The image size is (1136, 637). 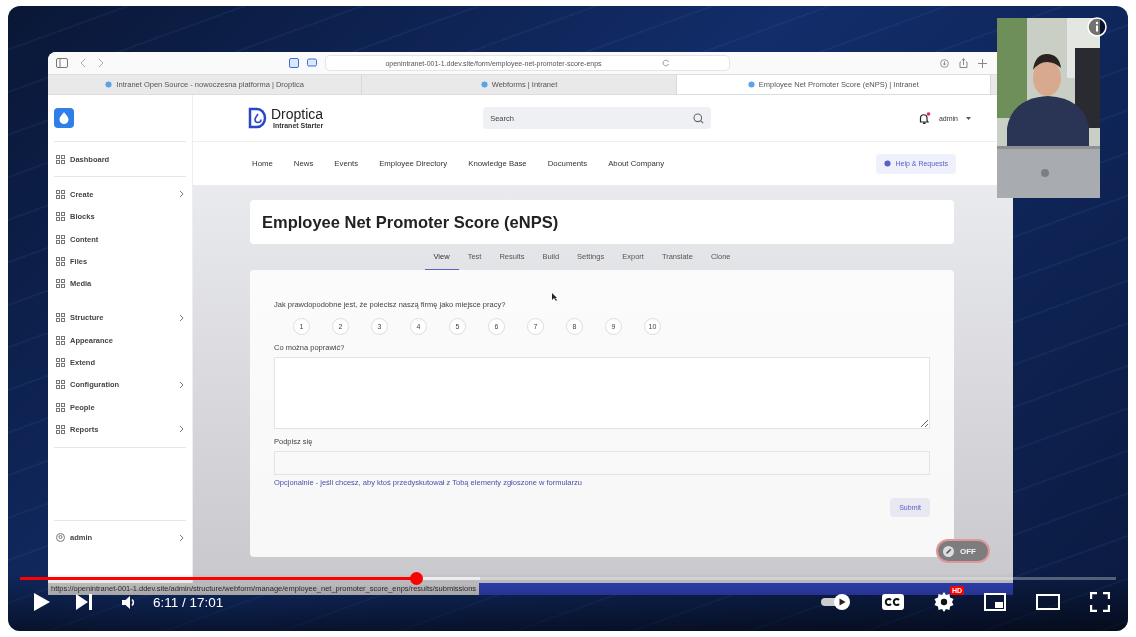 What do you see at coordinates (188, 602) in the screenshot?
I see `time-display: 6:11 / 17:01` at bounding box center [188, 602].